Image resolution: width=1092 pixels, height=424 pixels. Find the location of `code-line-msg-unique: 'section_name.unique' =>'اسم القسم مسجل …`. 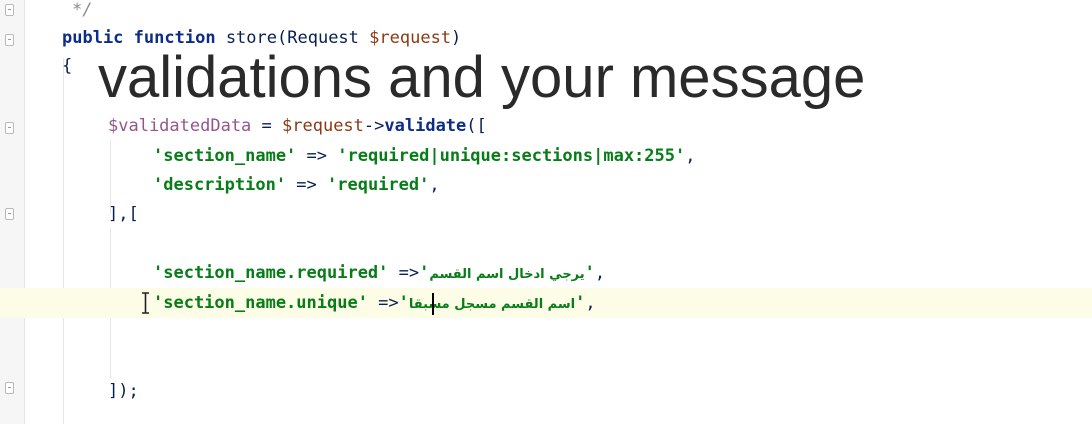

code-line-msg-unique: 'section_name.unique' =>'اسم القسم مسجل … is located at coordinates (374, 303).